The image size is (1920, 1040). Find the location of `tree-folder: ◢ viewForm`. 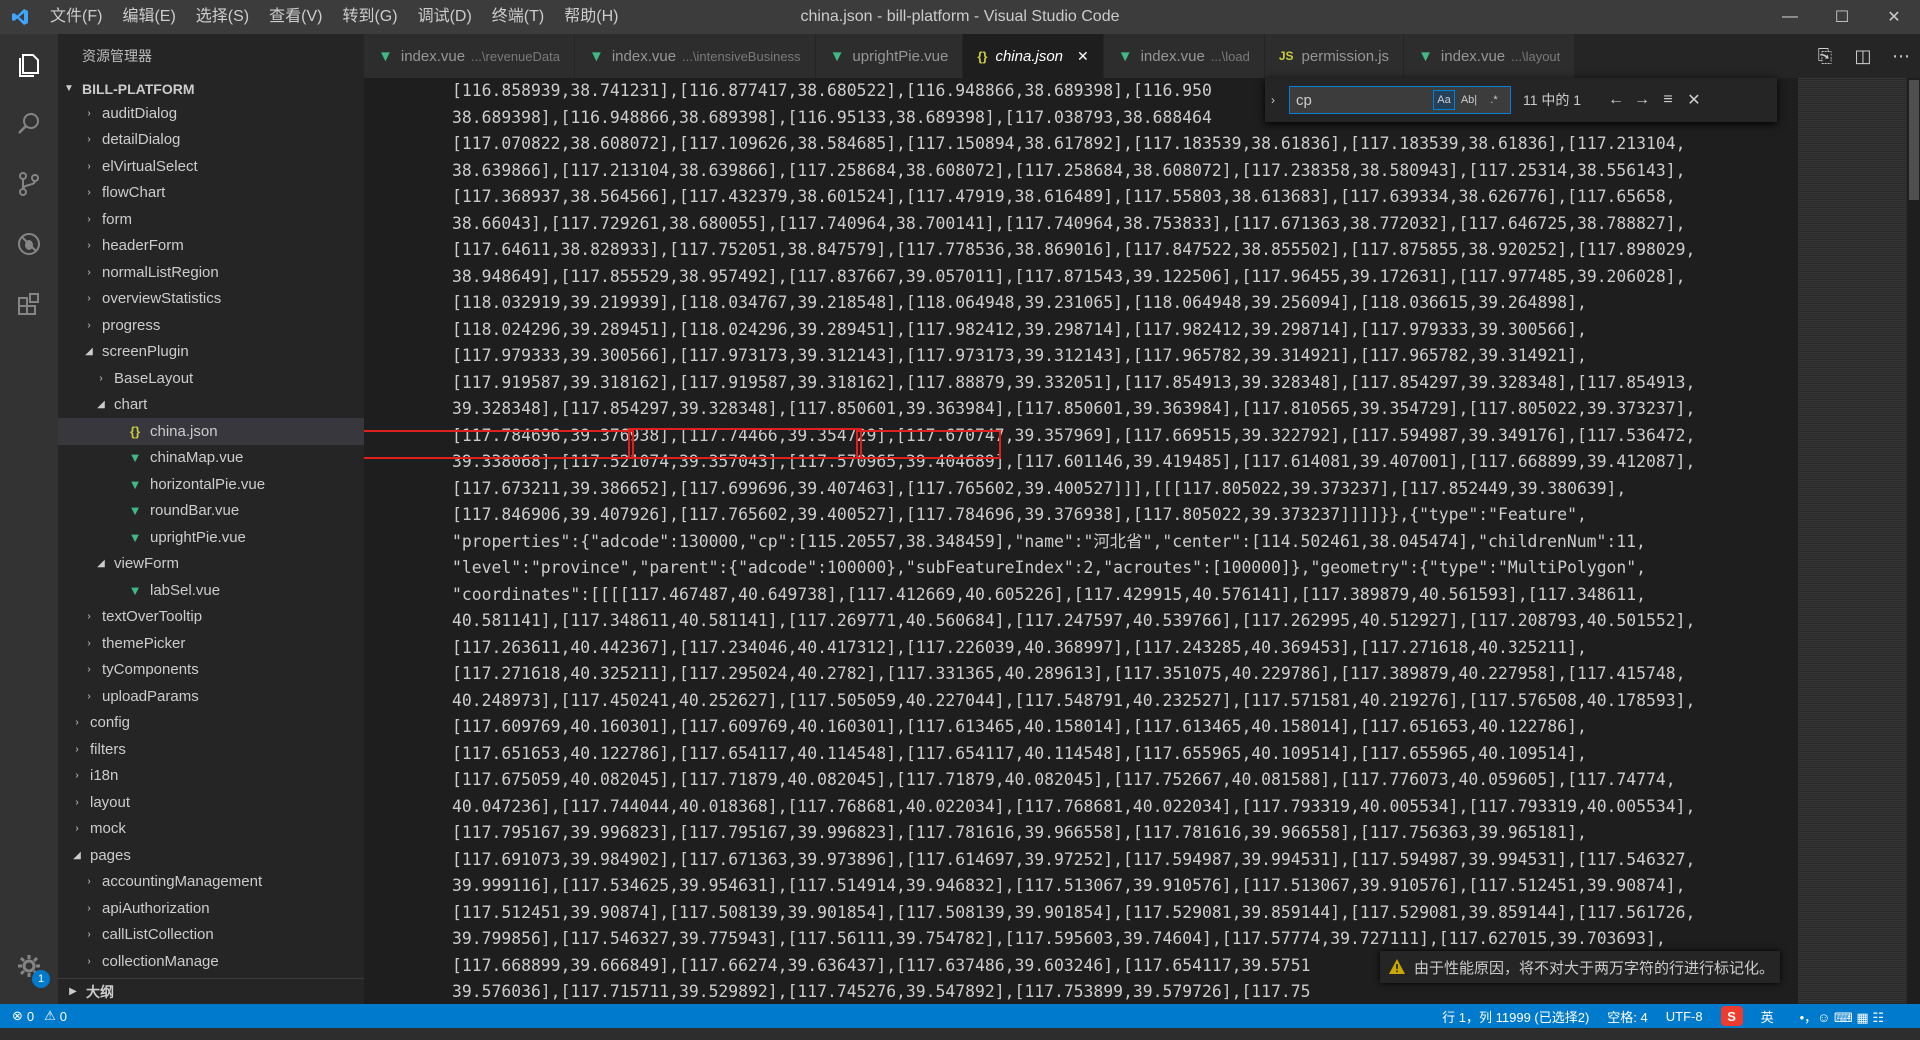

tree-folder: ◢ viewForm is located at coordinates (211, 564).